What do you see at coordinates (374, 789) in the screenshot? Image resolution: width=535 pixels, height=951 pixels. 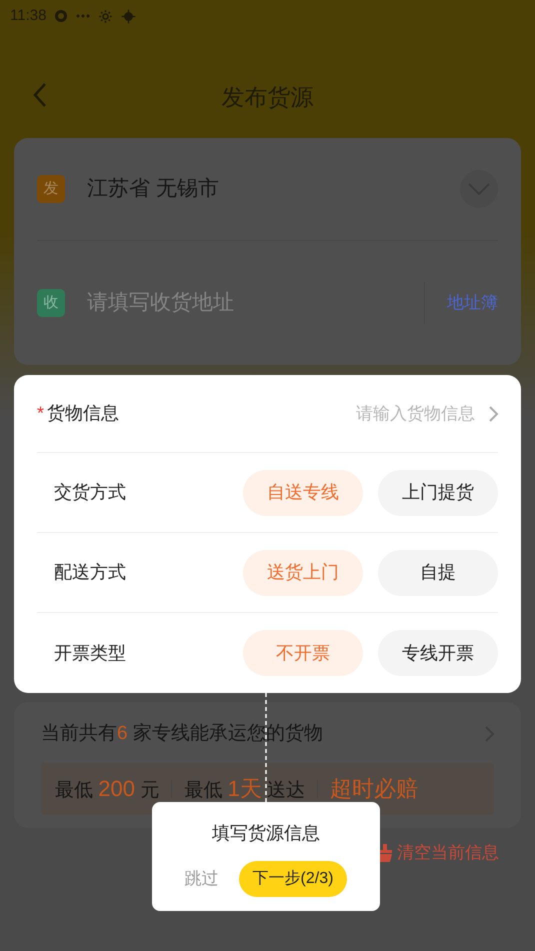 I see `guarantee-text: 超时必赔` at bounding box center [374, 789].